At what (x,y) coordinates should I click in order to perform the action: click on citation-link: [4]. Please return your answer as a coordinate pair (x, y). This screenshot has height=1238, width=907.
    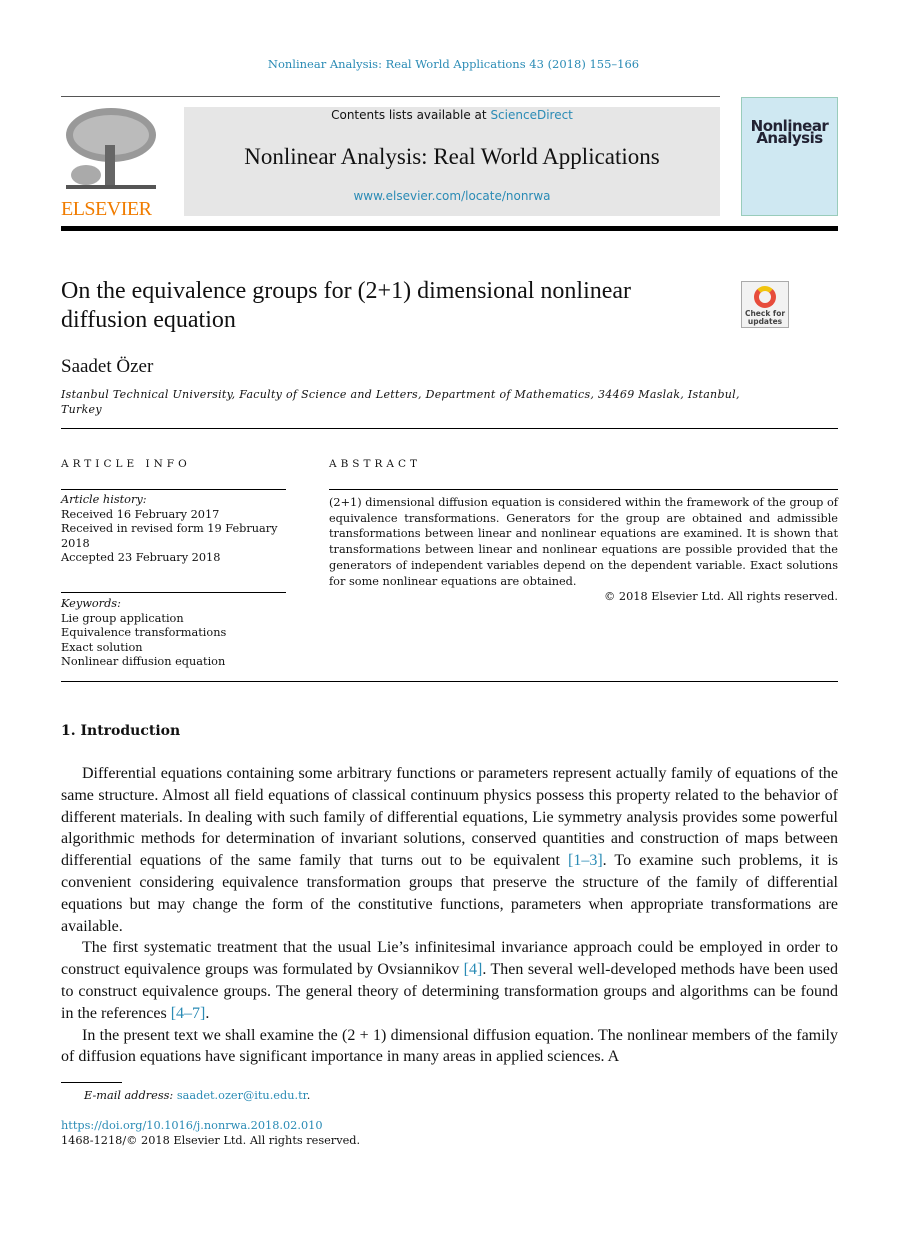
    Looking at the image, I should click on (473, 969).